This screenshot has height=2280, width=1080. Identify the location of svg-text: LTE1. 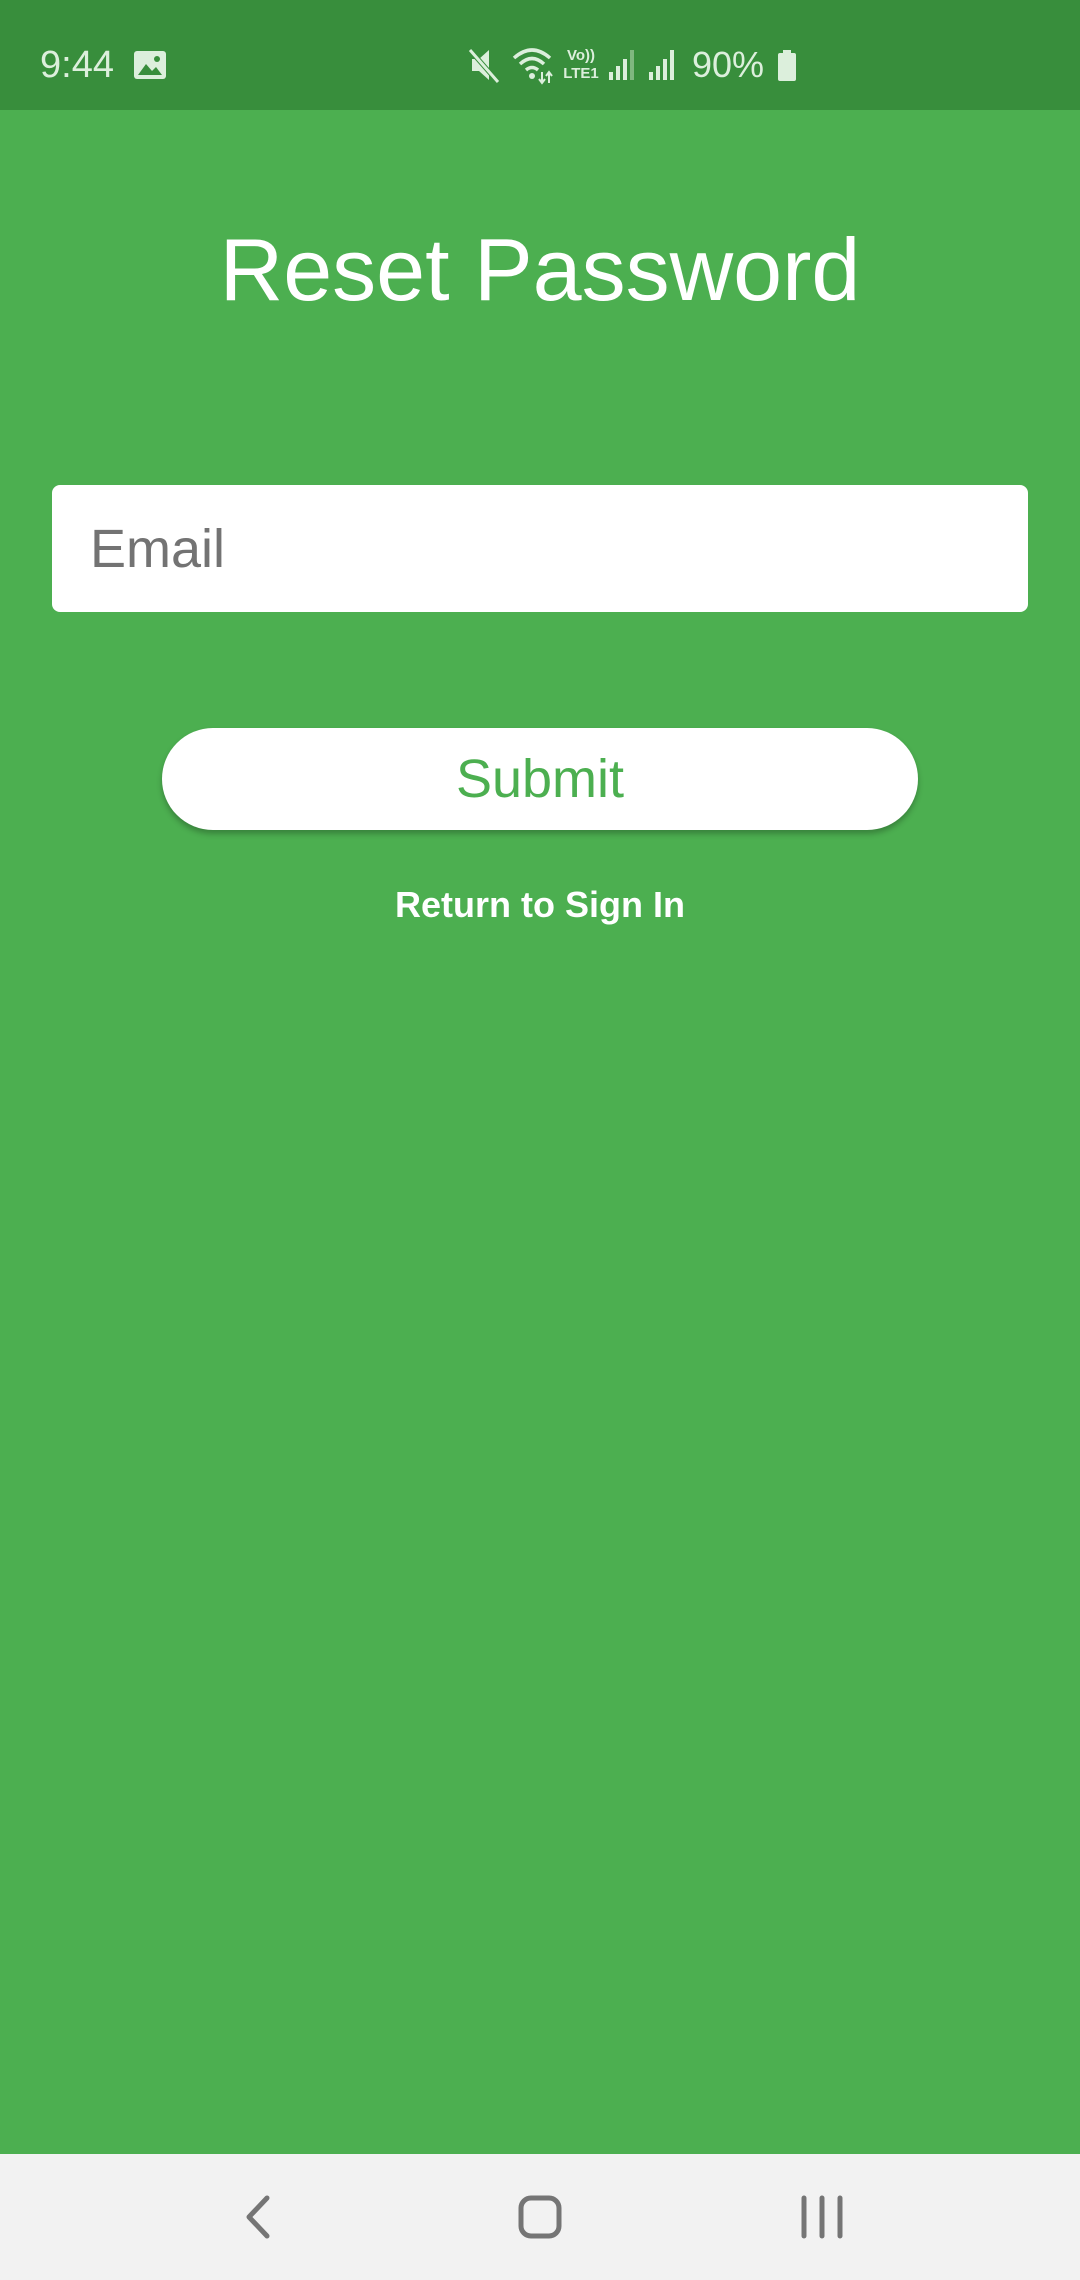
(581, 73).